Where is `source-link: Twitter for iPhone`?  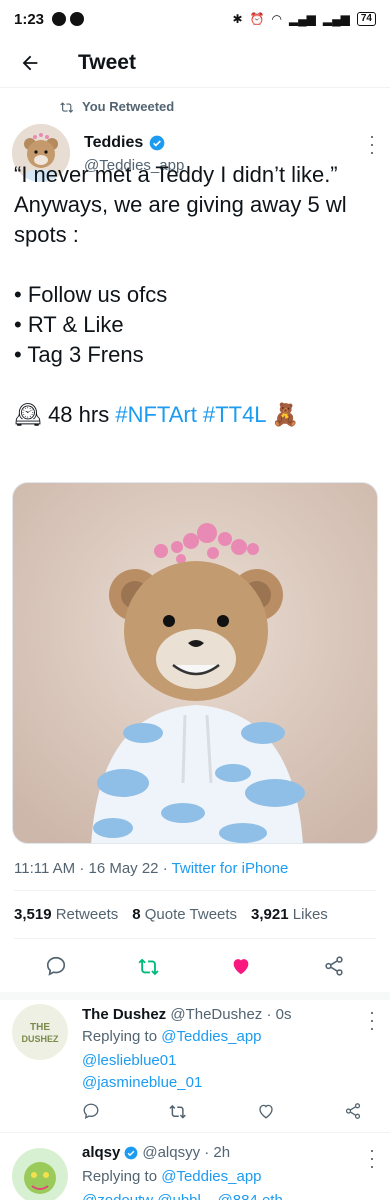
source-link: Twitter for iPhone is located at coordinates (230, 868).